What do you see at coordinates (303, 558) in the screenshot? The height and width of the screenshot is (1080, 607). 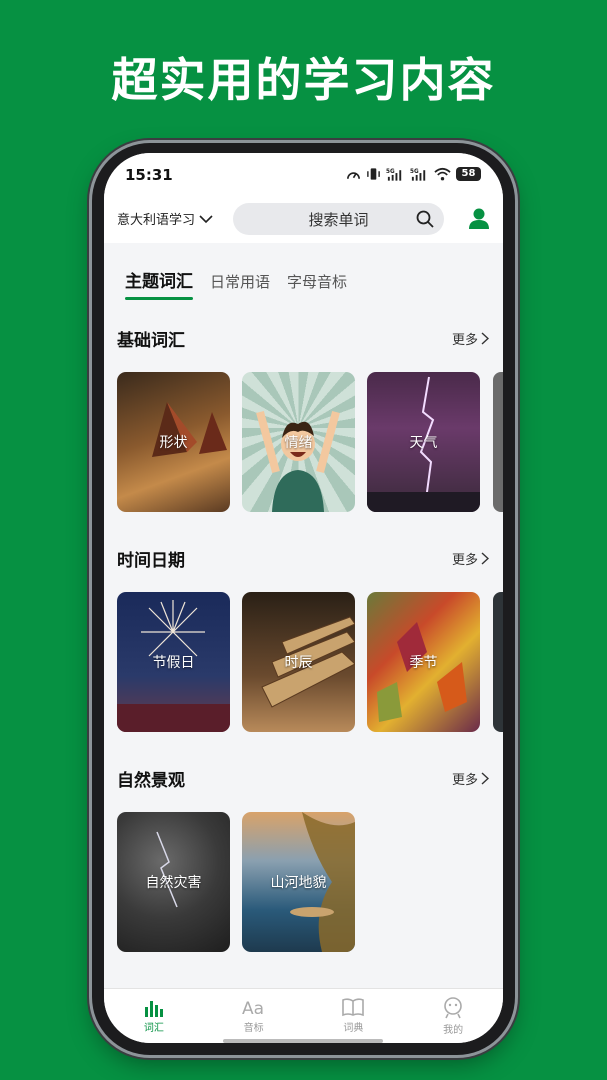 I see `section-header-time: 时间日期 更多` at bounding box center [303, 558].